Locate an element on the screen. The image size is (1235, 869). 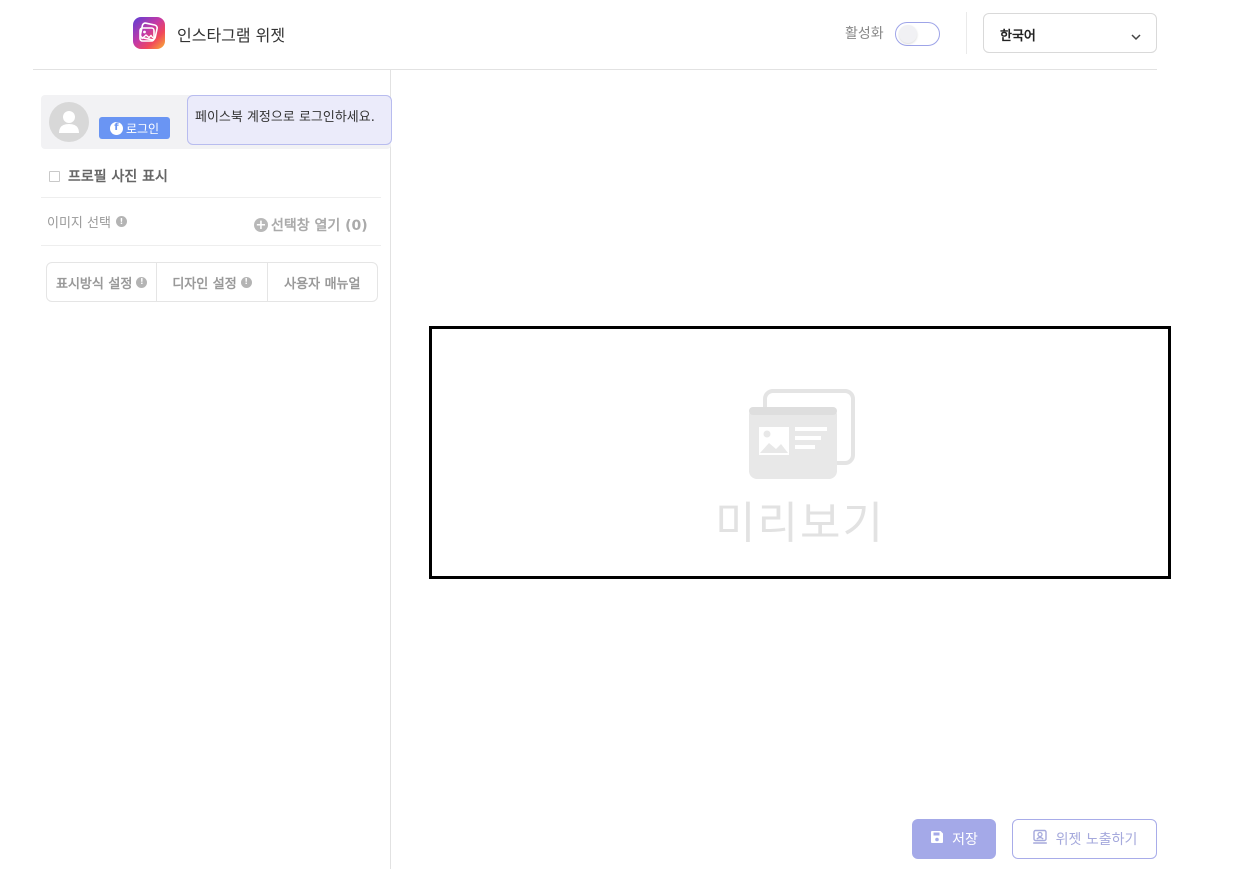
language-select: 한국어 is located at coordinates (1070, 33).